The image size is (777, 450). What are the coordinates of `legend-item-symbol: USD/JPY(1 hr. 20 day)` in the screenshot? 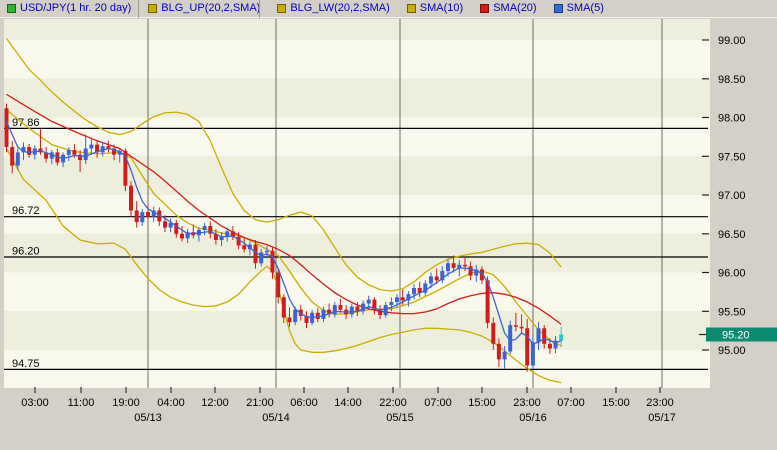 It's located at (69, 8).